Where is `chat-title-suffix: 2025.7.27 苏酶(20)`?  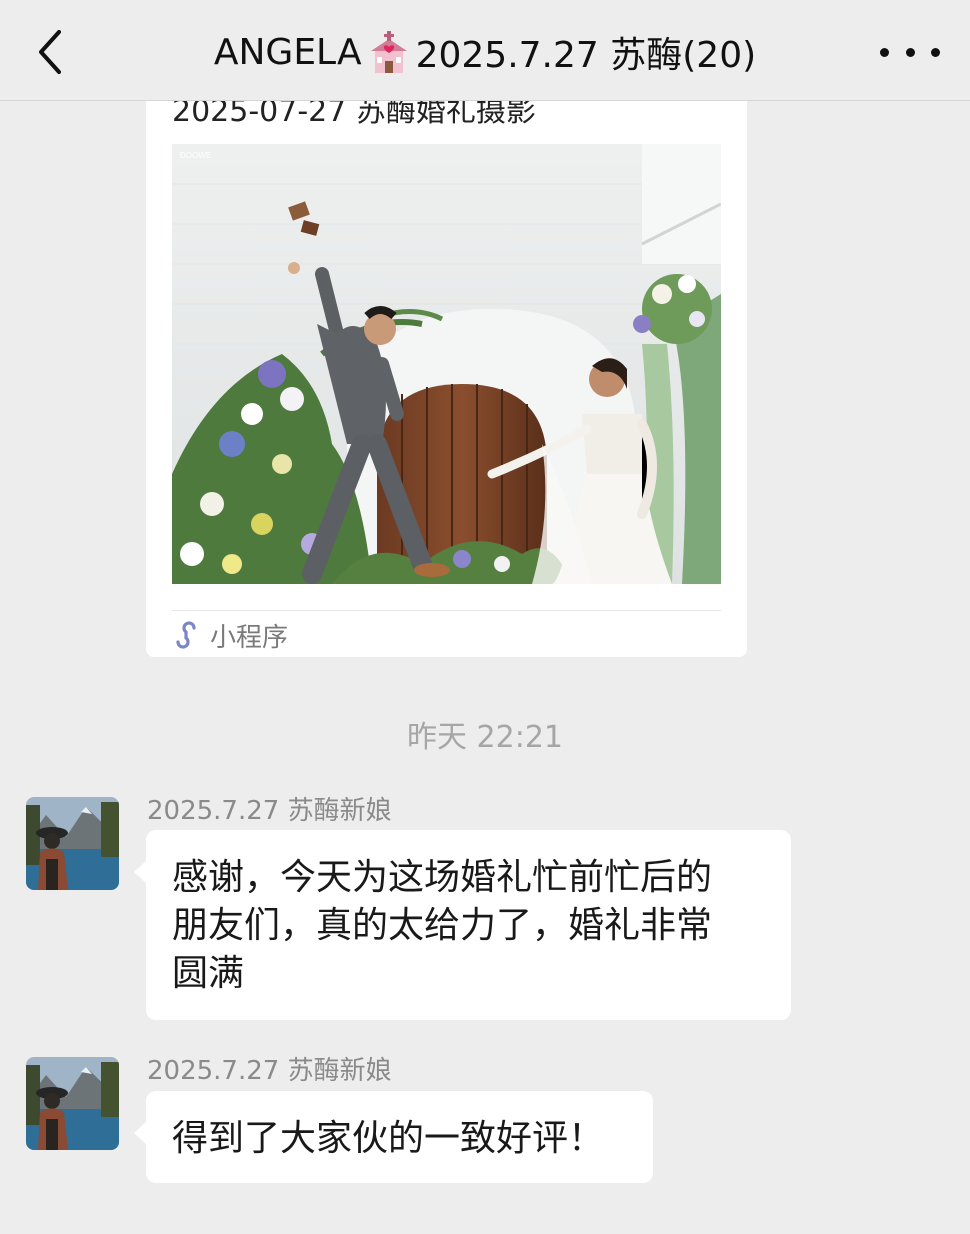
chat-title-suffix: 2025.7.27 苏酶(20) is located at coordinates (586, 55).